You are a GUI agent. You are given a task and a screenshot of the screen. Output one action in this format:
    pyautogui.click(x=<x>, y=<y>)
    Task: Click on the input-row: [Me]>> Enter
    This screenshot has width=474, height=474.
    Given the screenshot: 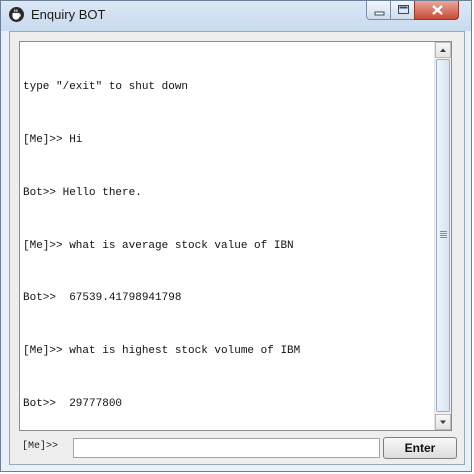 What is the action you would take?
    pyautogui.click(x=237, y=448)
    